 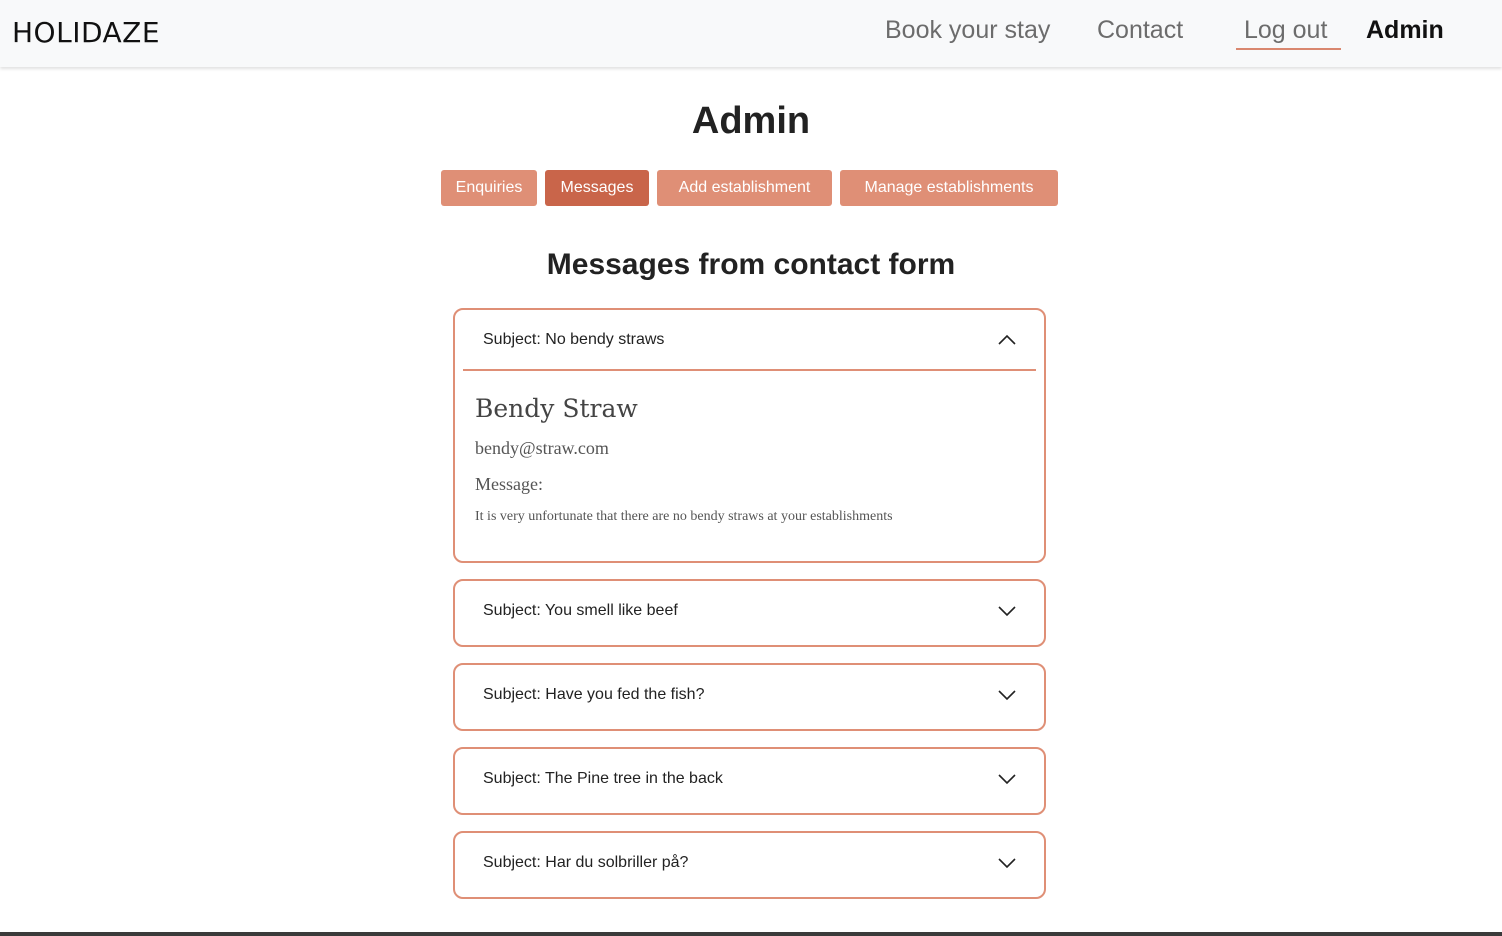 I want to click on tab-manage-establishments: Manage establishments, so click(x=949, y=188).